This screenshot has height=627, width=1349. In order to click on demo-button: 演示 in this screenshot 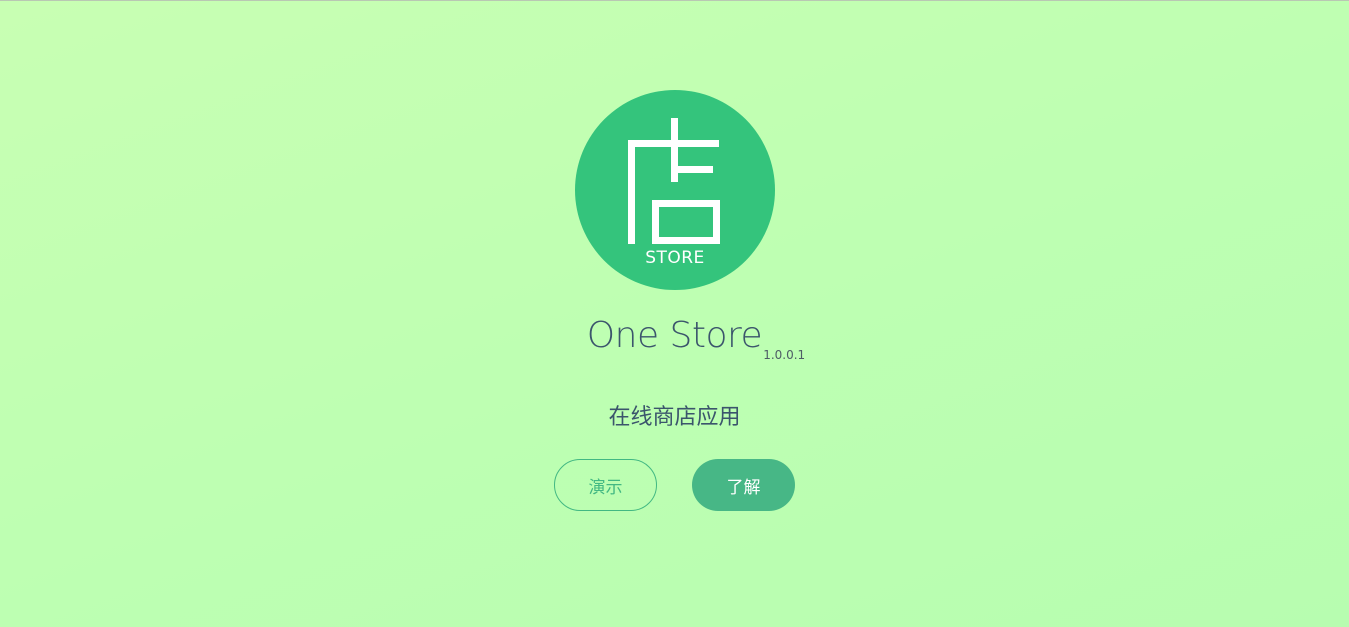, I will do `click(605, 485)`.